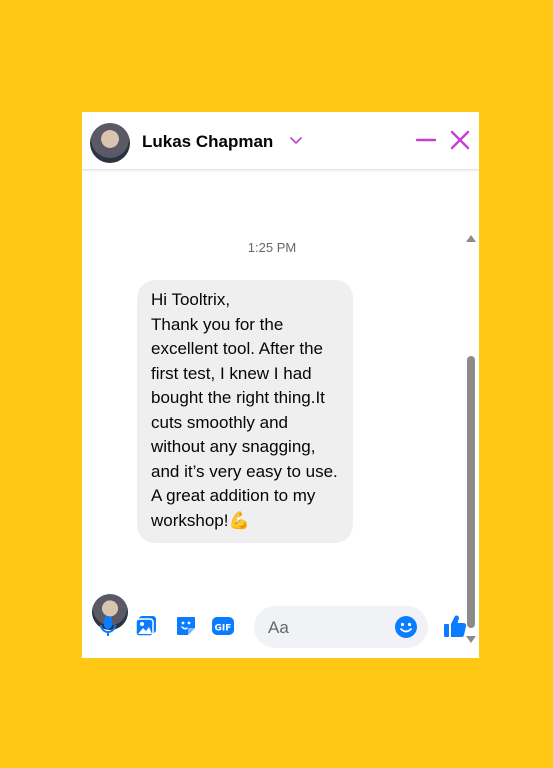 The image size is (553, 768). Describe the element at coordinates (110, 143) in the screenshot. I see `contact-avatar` at that location.